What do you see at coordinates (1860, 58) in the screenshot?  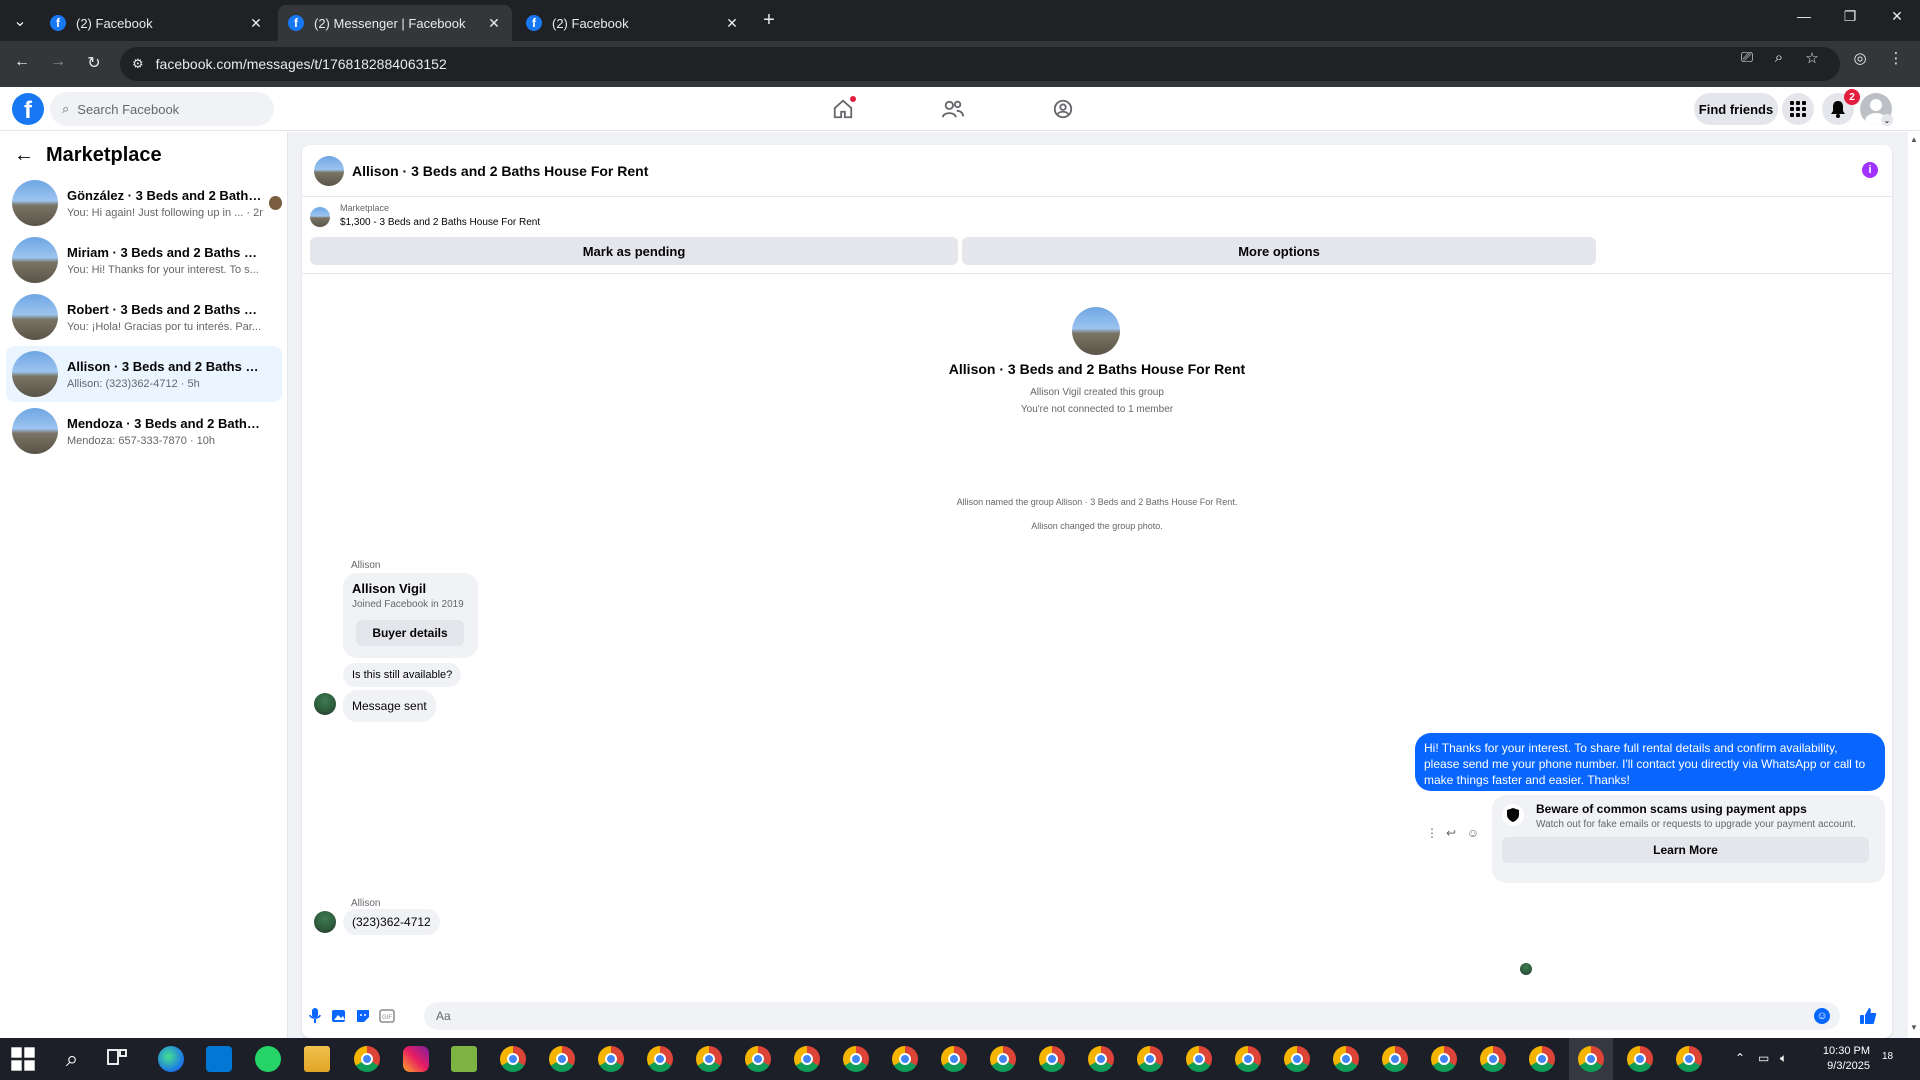 I see `profile-icon: ◎` at bounding box center [1860, 58].